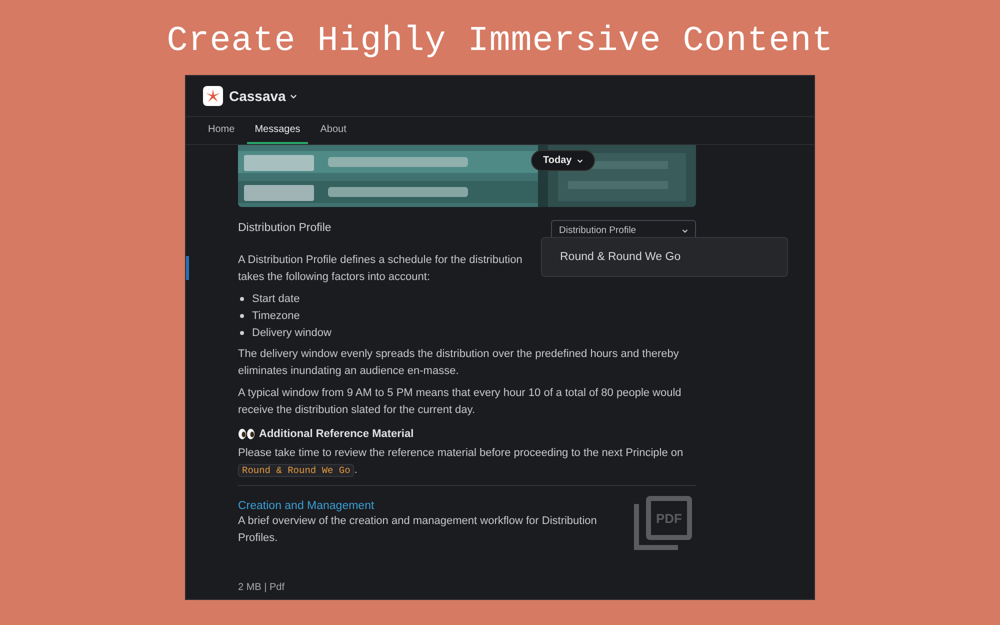 The height and width of the screenshot is (625, 1000). What do you see at coordinates (276, 298) in the screenshot?
I see `list-item: Start date` at bounding box center [276, 298].